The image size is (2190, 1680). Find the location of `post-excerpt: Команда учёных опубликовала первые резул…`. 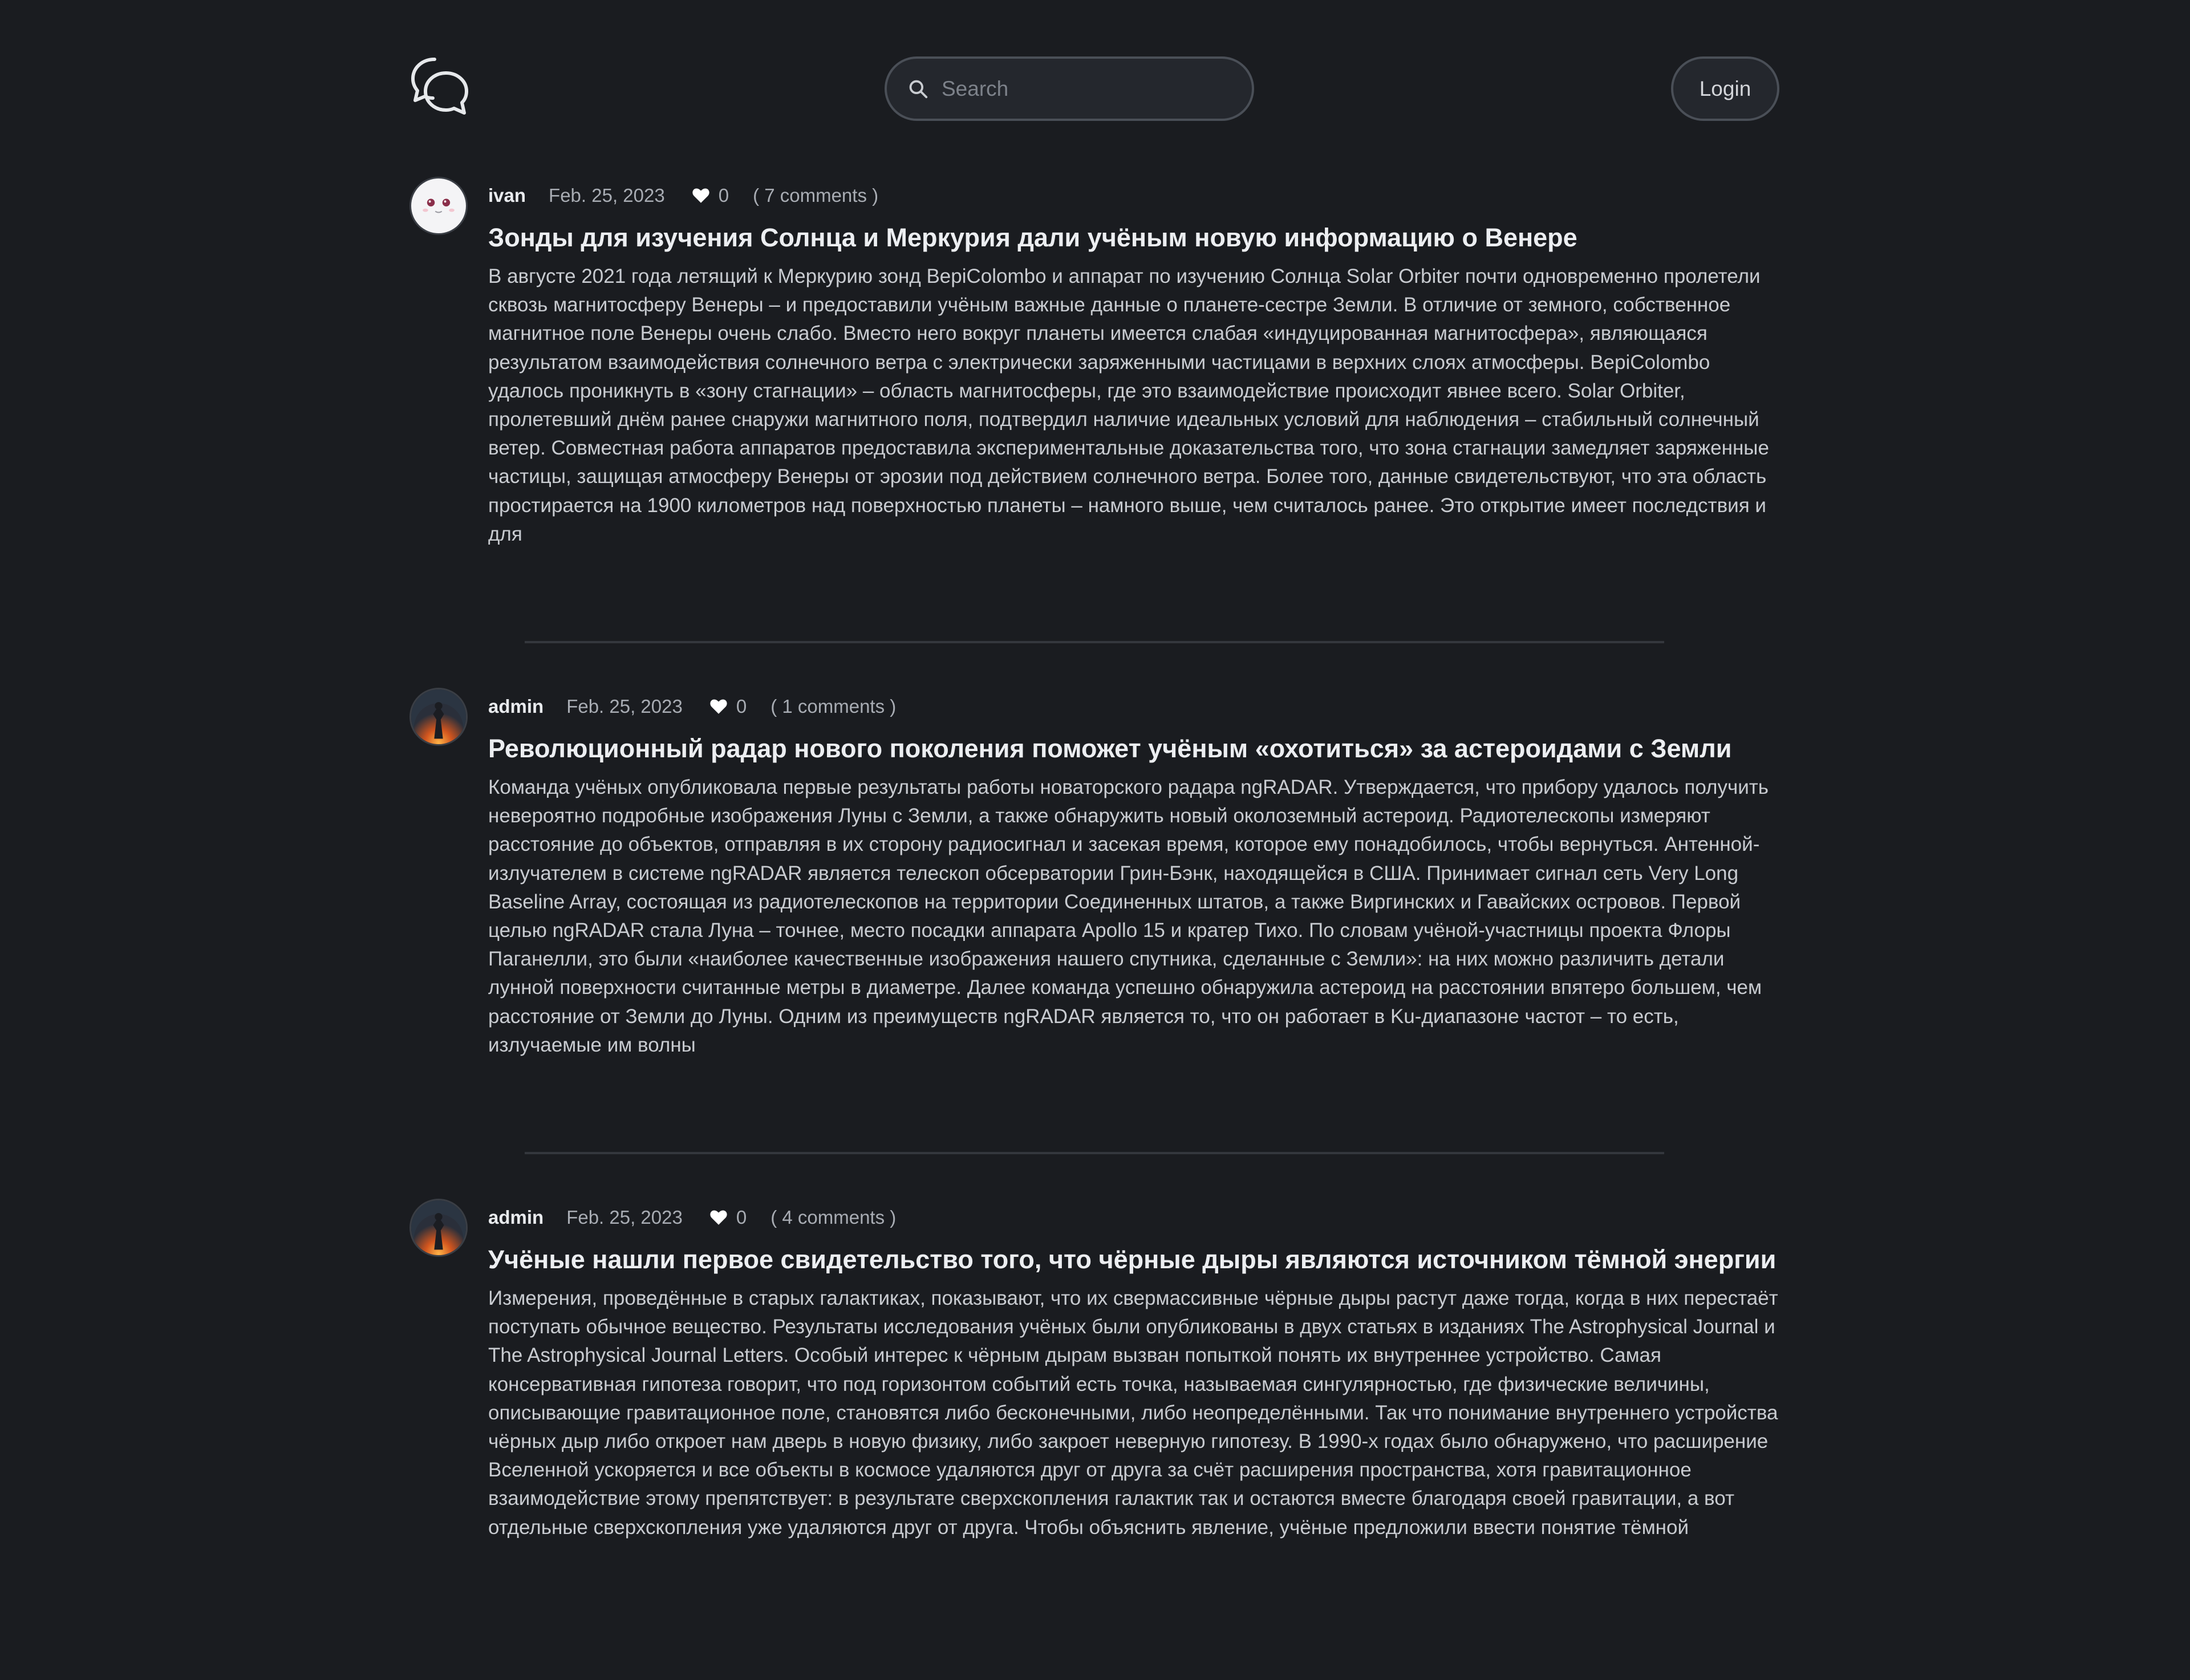

post-excerpt: Команда учёных опубликовала первые резул… is located at coordinates (1128, 916).